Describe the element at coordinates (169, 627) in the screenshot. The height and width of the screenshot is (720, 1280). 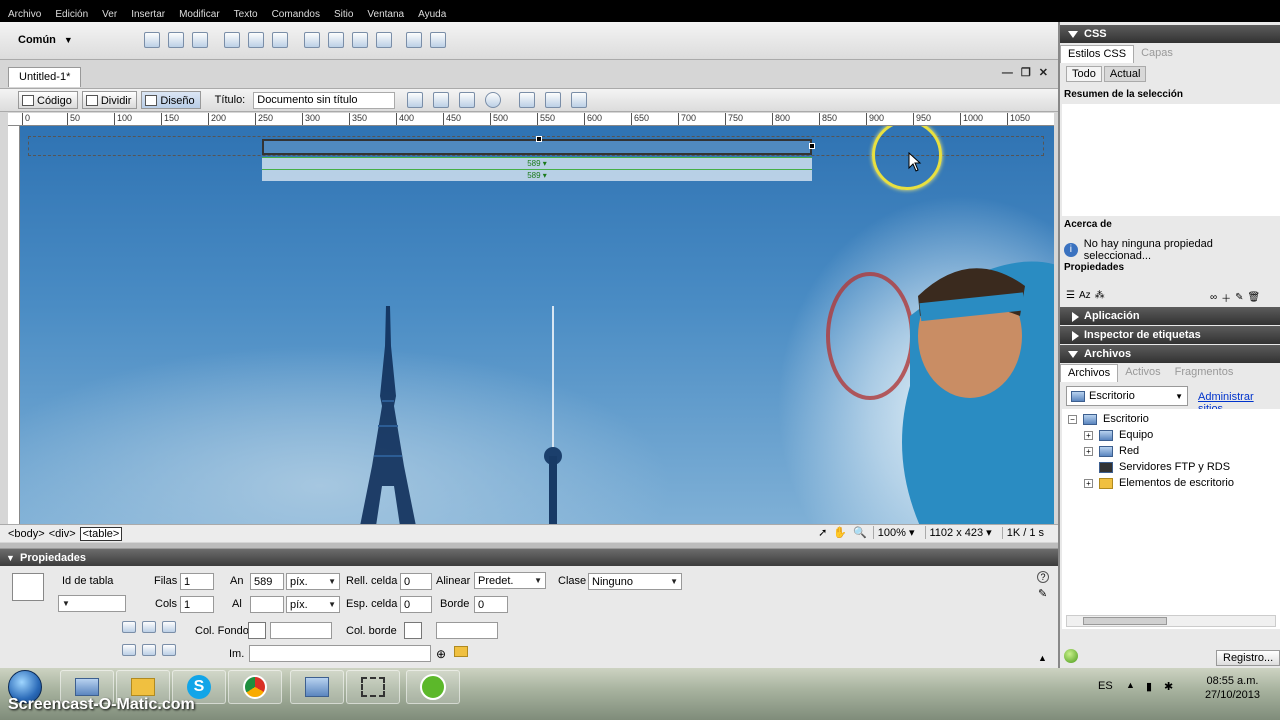
I see `convert-pixels-icon` at that location.